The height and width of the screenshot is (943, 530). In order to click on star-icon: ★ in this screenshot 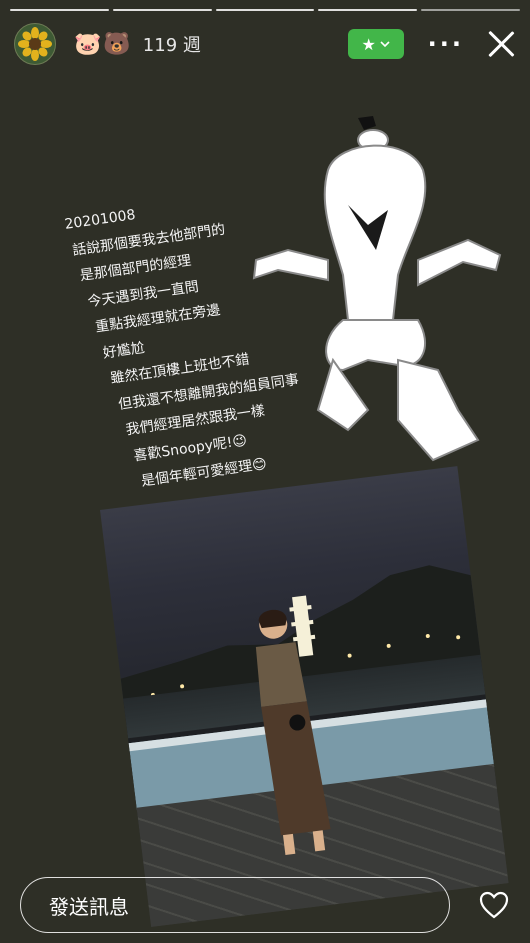, I will do `click(368, 44)`.